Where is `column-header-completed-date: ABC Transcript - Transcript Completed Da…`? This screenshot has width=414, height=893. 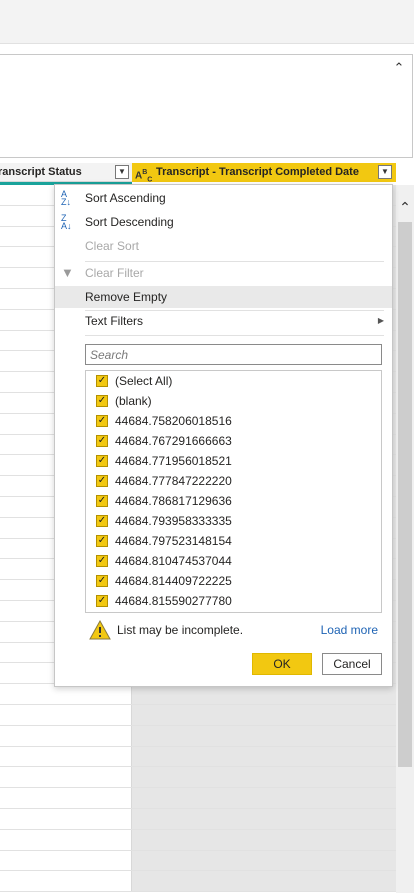
column-header-completed-date: ABC Transcript - Transcript Completed Da… is located at coordinates (264, 172).